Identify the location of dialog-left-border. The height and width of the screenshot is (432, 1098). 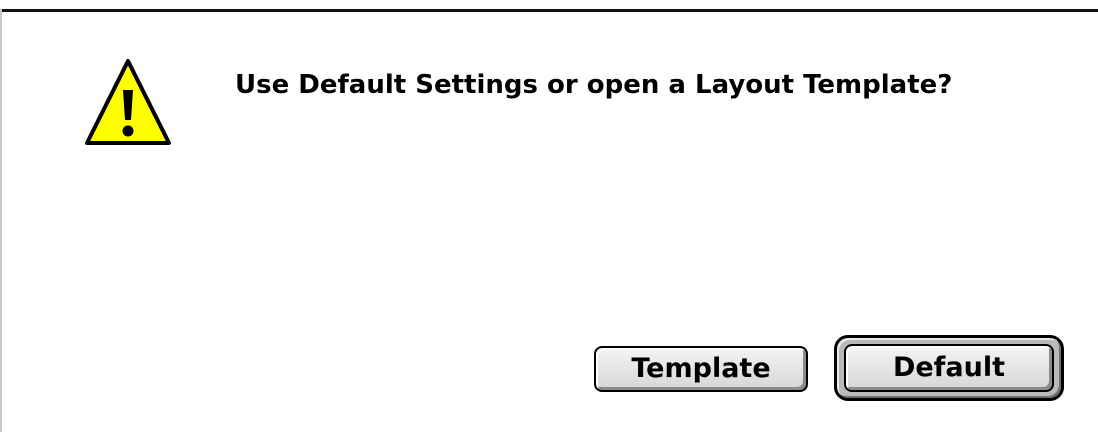
(1, 220).